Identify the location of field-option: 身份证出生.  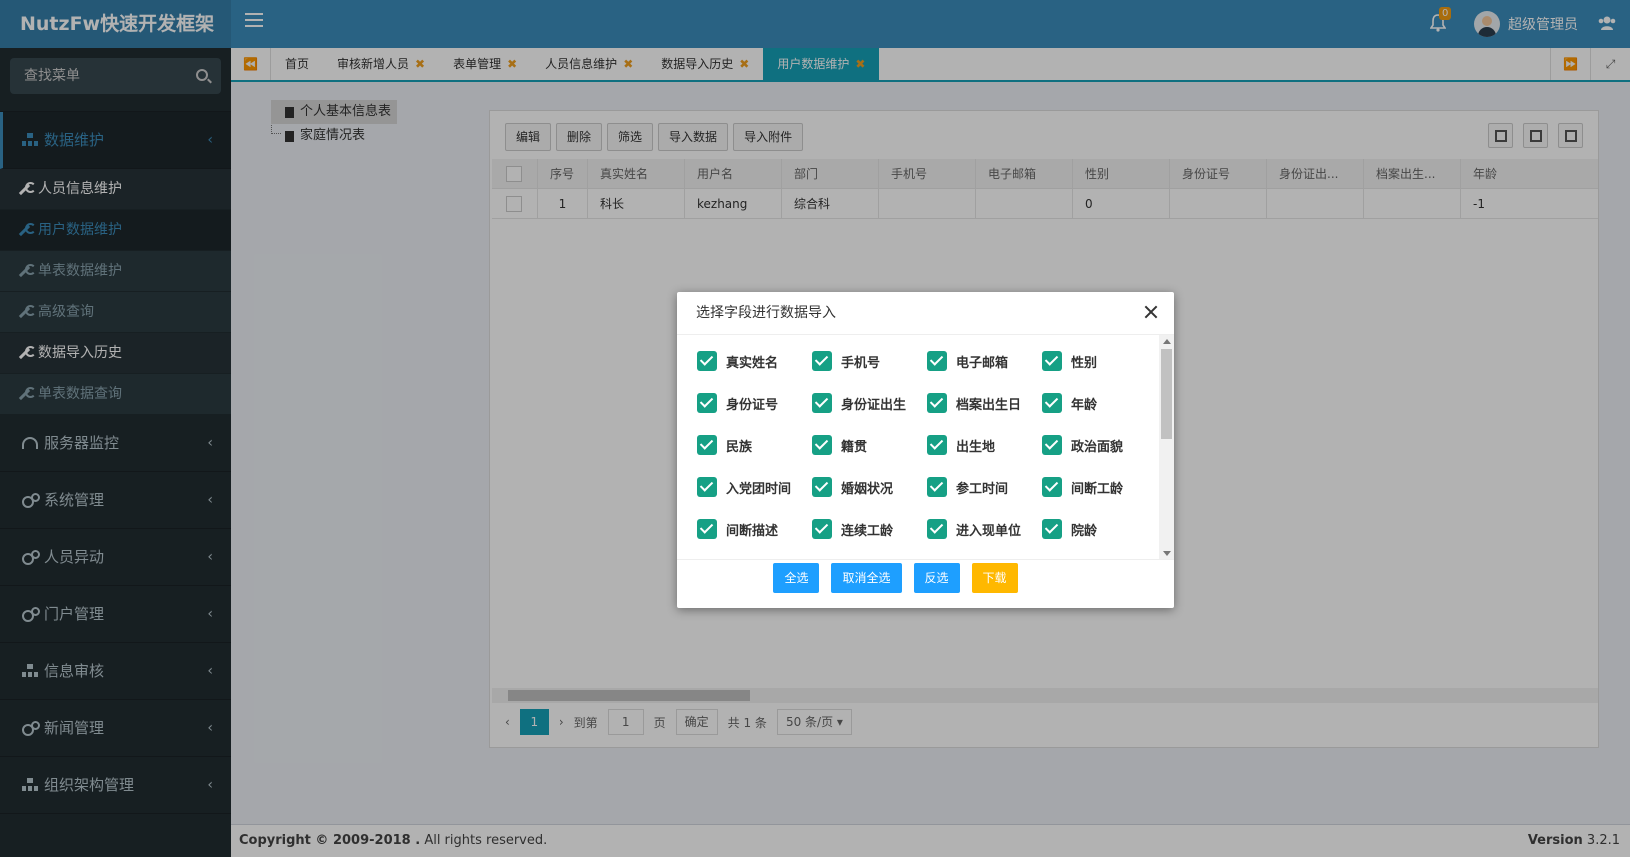
(869, 403).